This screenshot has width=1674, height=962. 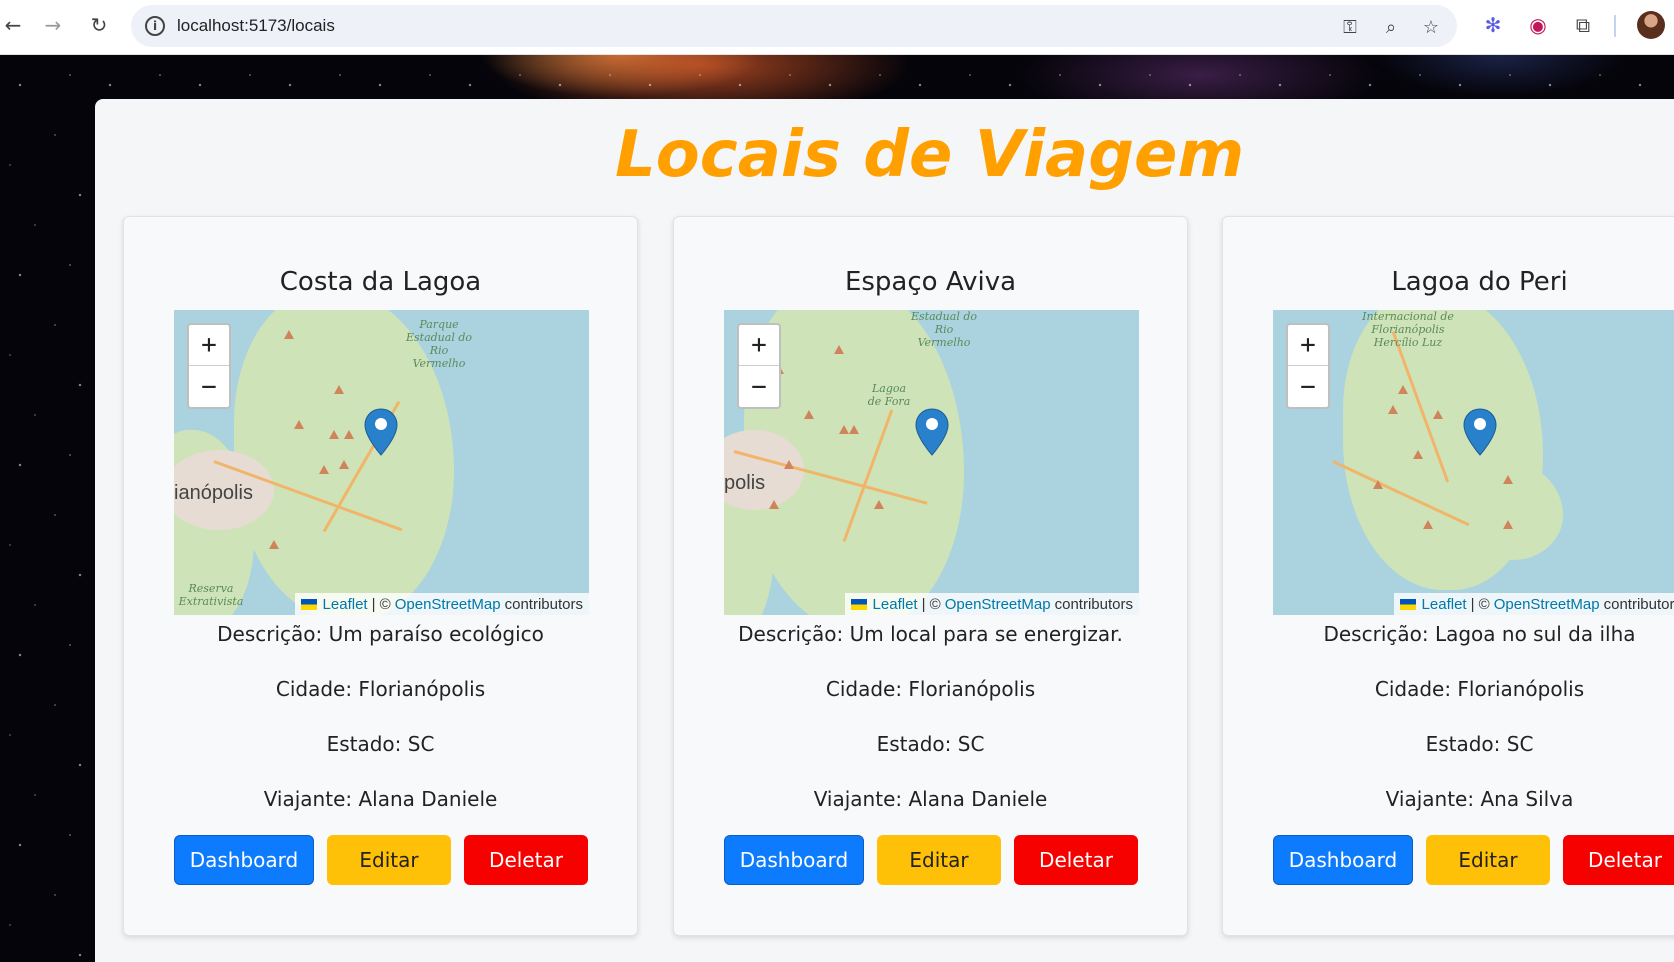 I want to click on map-place-label: polis, so click(x=745, y=483).